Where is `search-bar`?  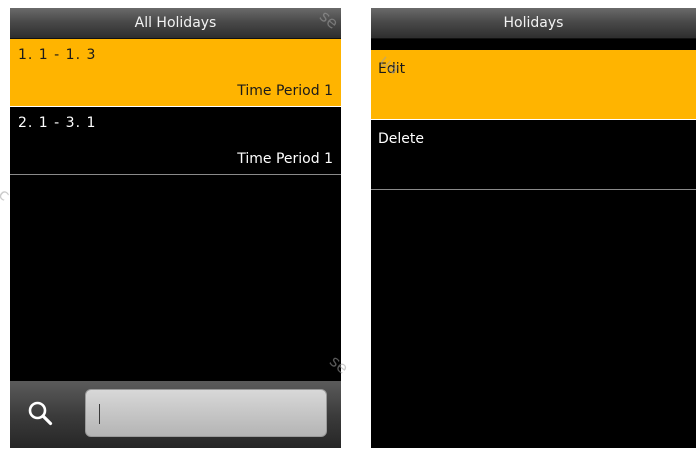
search-bar is located at coordinates (175, 414).